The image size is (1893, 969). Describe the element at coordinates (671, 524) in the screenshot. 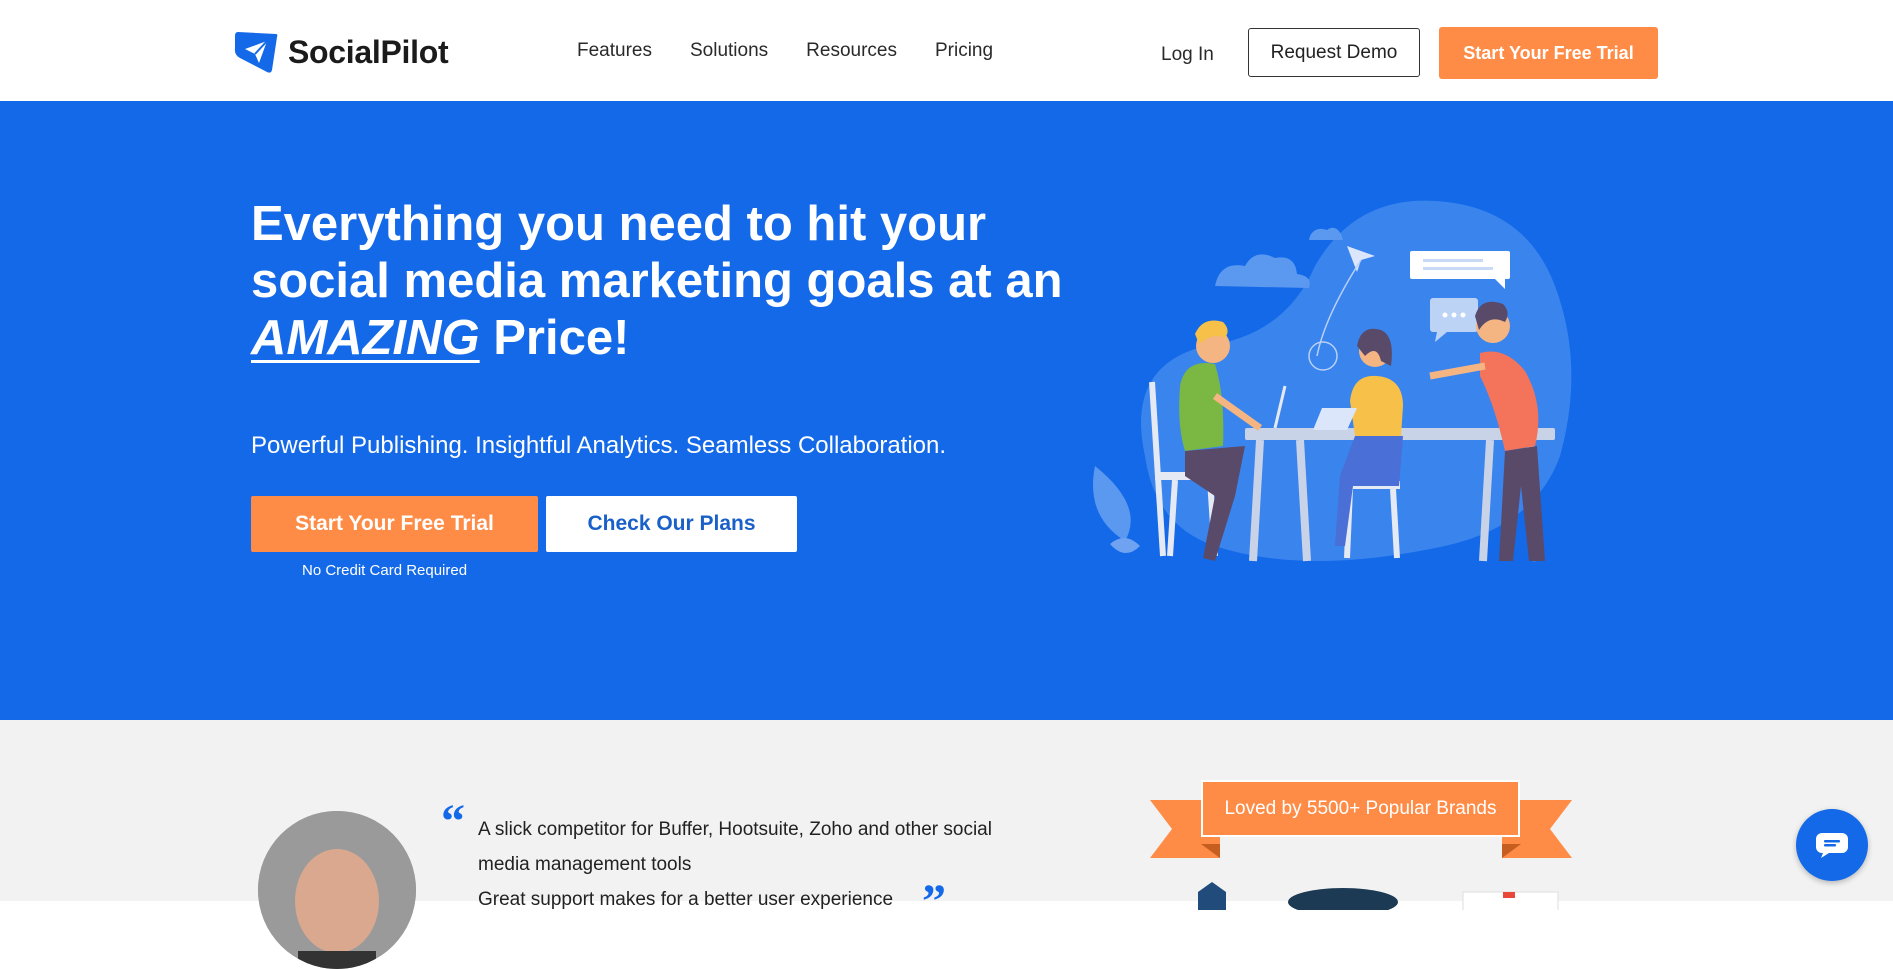

I see `check-plans-button: Check Our Plans` at that location.